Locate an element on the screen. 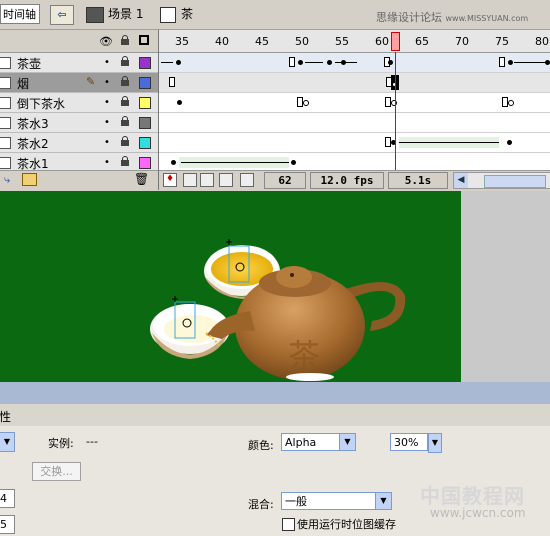 The image size is (550, 536). blend-label: 混合: is located at coordinates (261, 504).